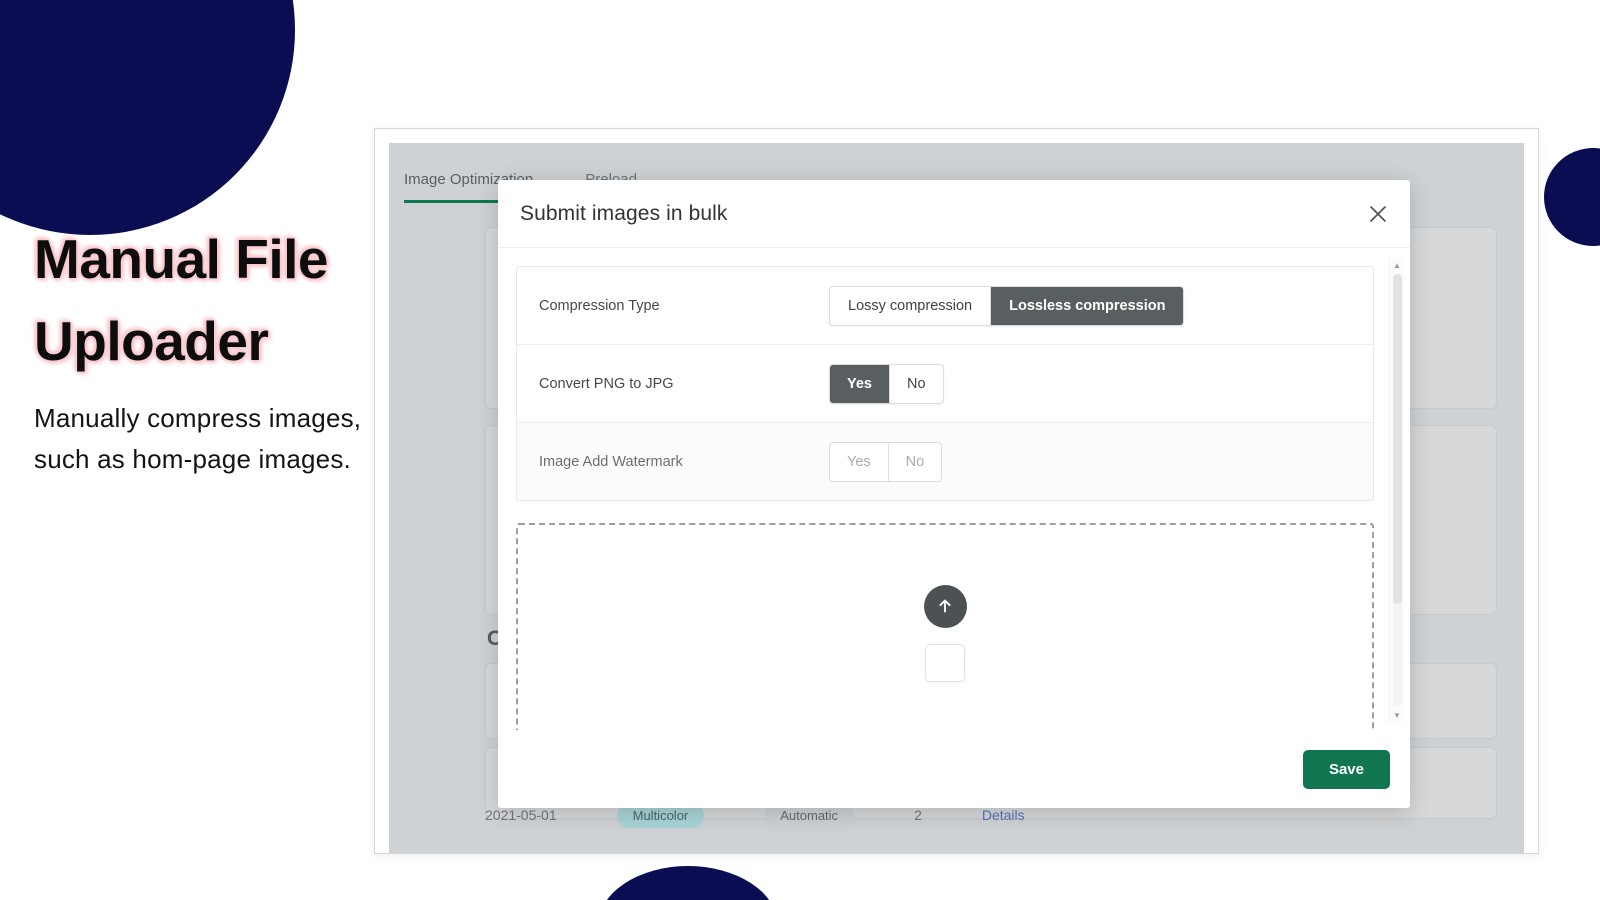 This screenshot has height=900, width=1600. Describe the element at coordinates (1397, 715) in the screenshot. I see `scrollbar-down-arrow-icon: ▼` at that location.